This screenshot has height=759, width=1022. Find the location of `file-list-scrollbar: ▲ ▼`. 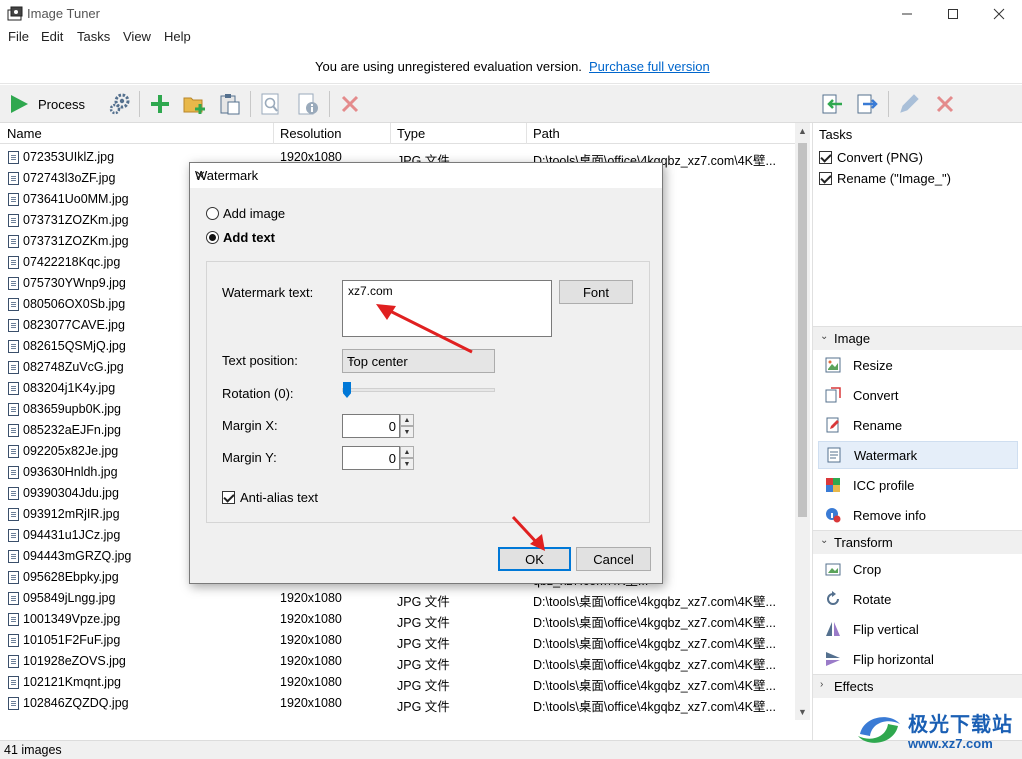

file-list-scrollbar: ▲ ▼ is located at coordinates (802, 421).